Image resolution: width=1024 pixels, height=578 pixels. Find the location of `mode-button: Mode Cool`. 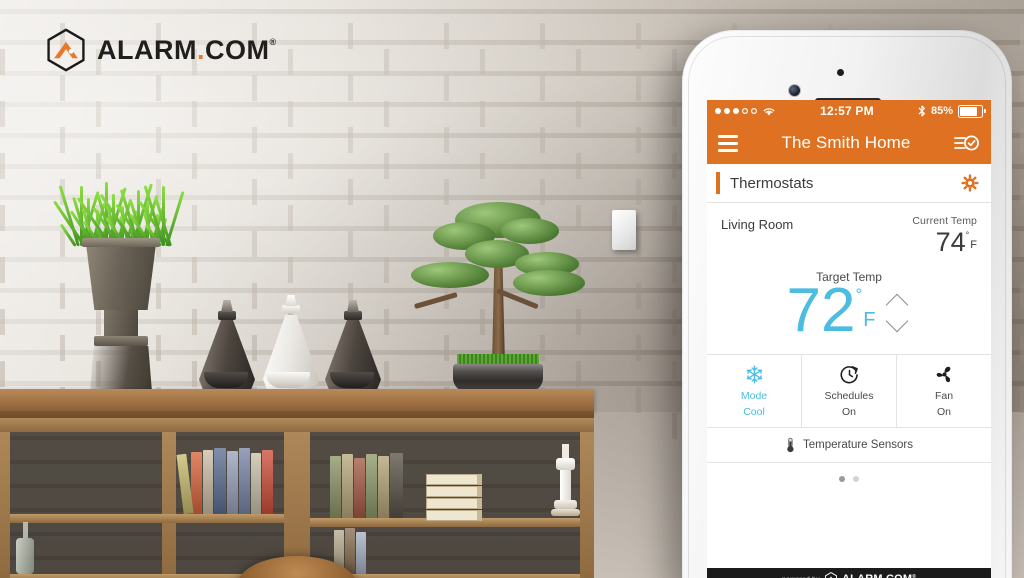

mode-button: Mode Cool is located at coordinates (754, 391).